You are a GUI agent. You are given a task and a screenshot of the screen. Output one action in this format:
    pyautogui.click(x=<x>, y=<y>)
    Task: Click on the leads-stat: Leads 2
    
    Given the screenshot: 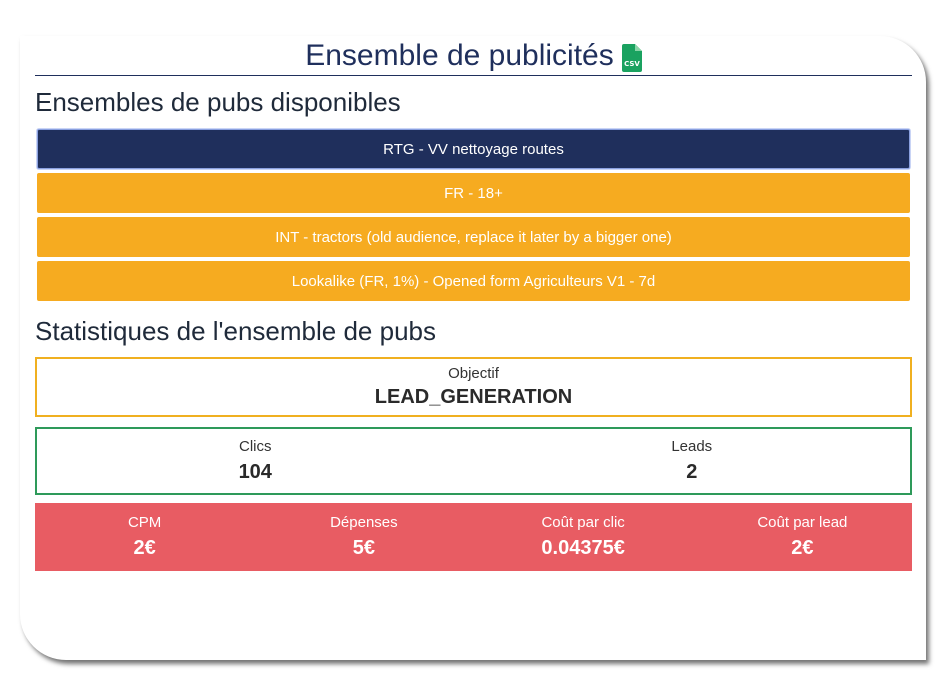 What is the action you would take?
    pyautogui.click(x=692, y=461)
    